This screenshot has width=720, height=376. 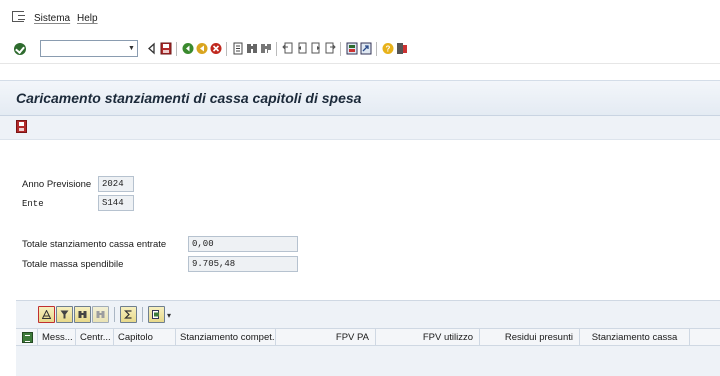 What do you see at coordinates (238, 48) in the screenshot?
I see `print-icon` at bounding box center [238, 48].